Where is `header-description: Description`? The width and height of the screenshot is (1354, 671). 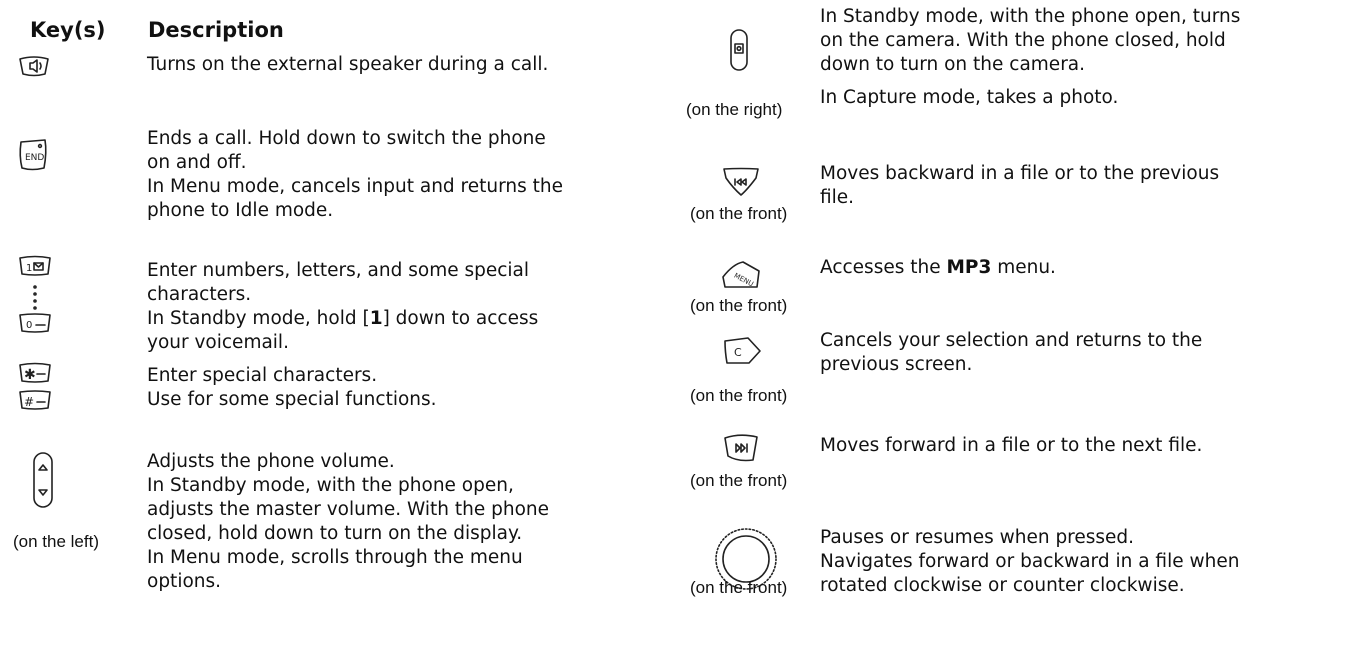
header-description: Description is located at coordinates (216, 30).